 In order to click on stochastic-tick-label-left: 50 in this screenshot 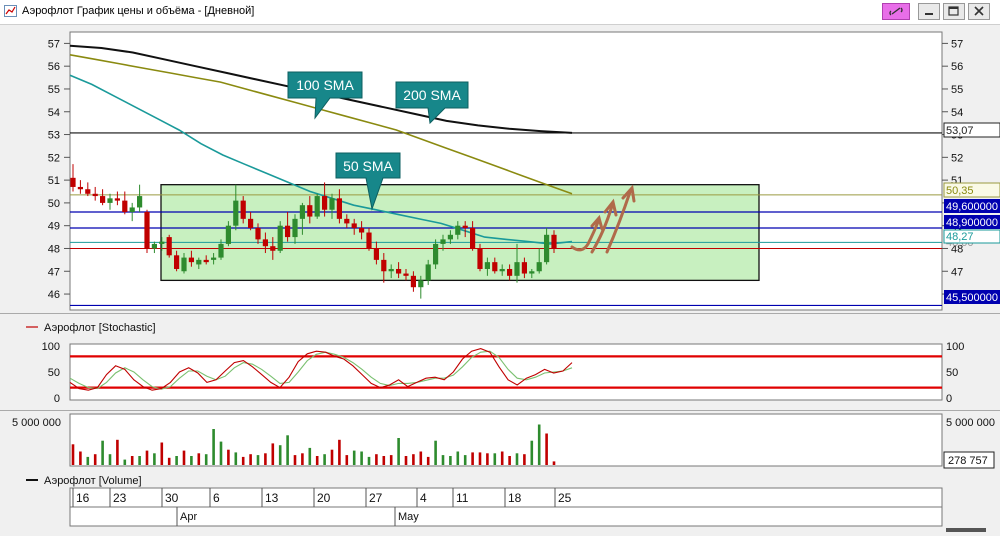, I will do `click(54, 373)`.